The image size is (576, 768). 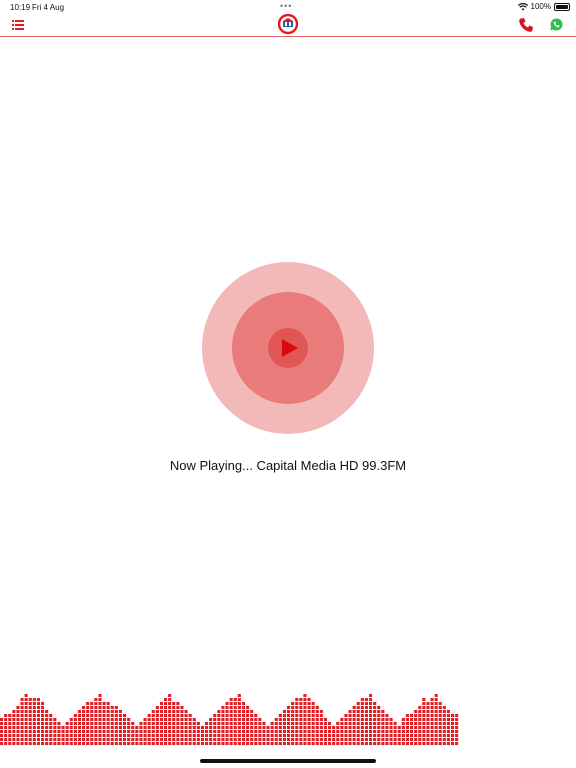 What do you see at coordinates (286, 6) in the screenshot?
I see `multitasking-dots: •••` at bounding box center [286, 6].